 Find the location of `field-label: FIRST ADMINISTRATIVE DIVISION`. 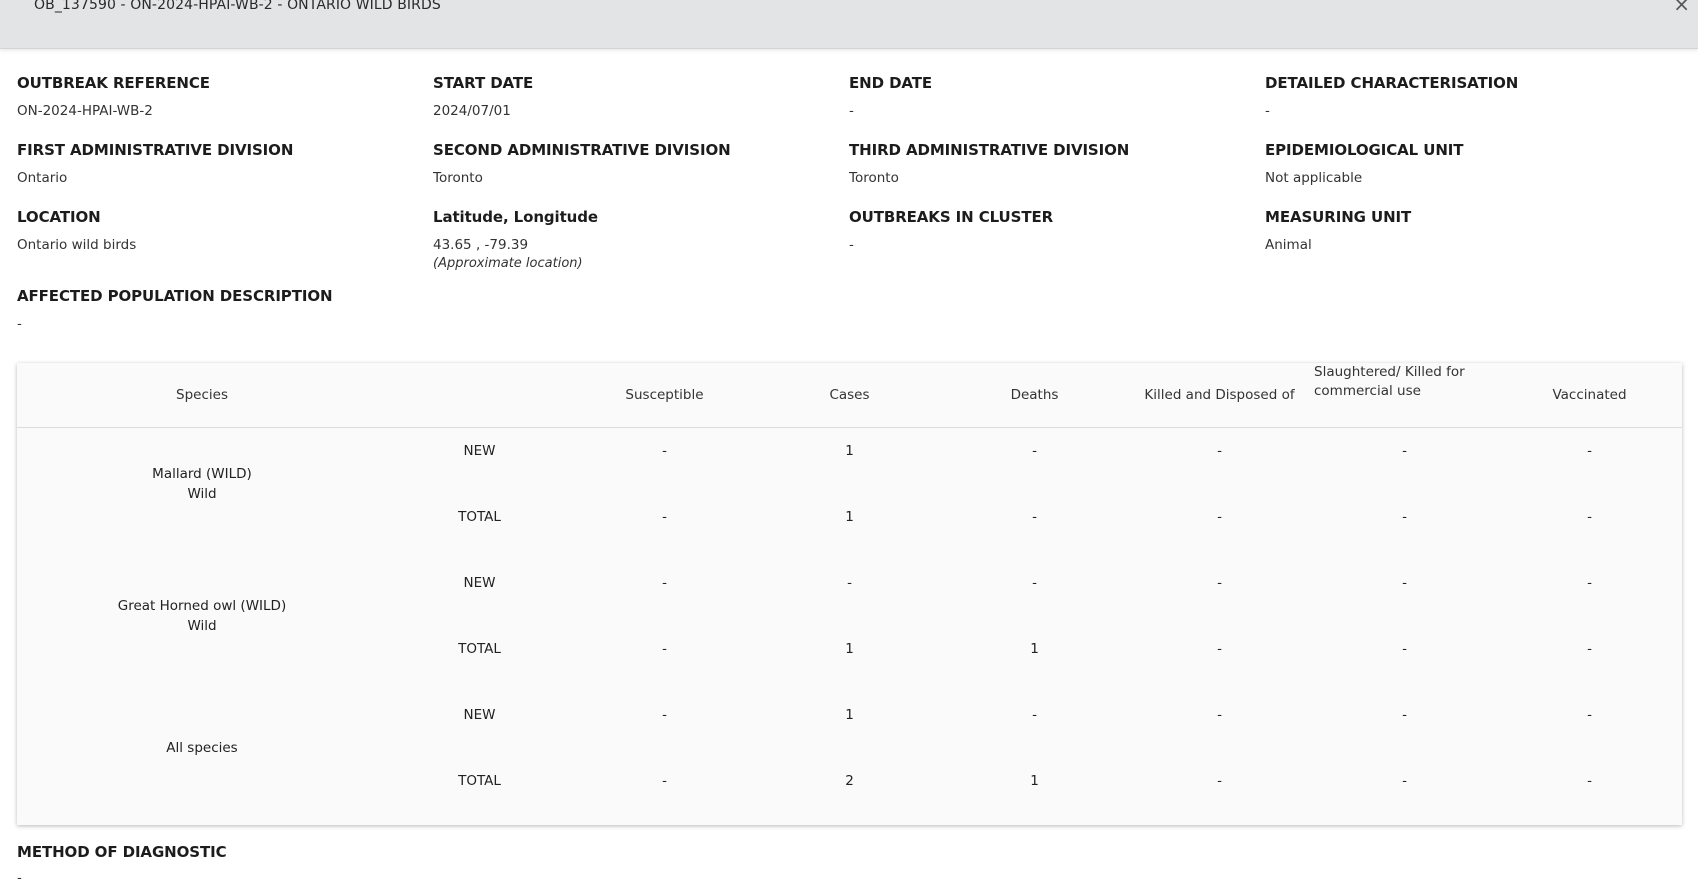

field-label: FIRST ADMINISTRATIVE DIVISION is located at coordinates (155, 150).